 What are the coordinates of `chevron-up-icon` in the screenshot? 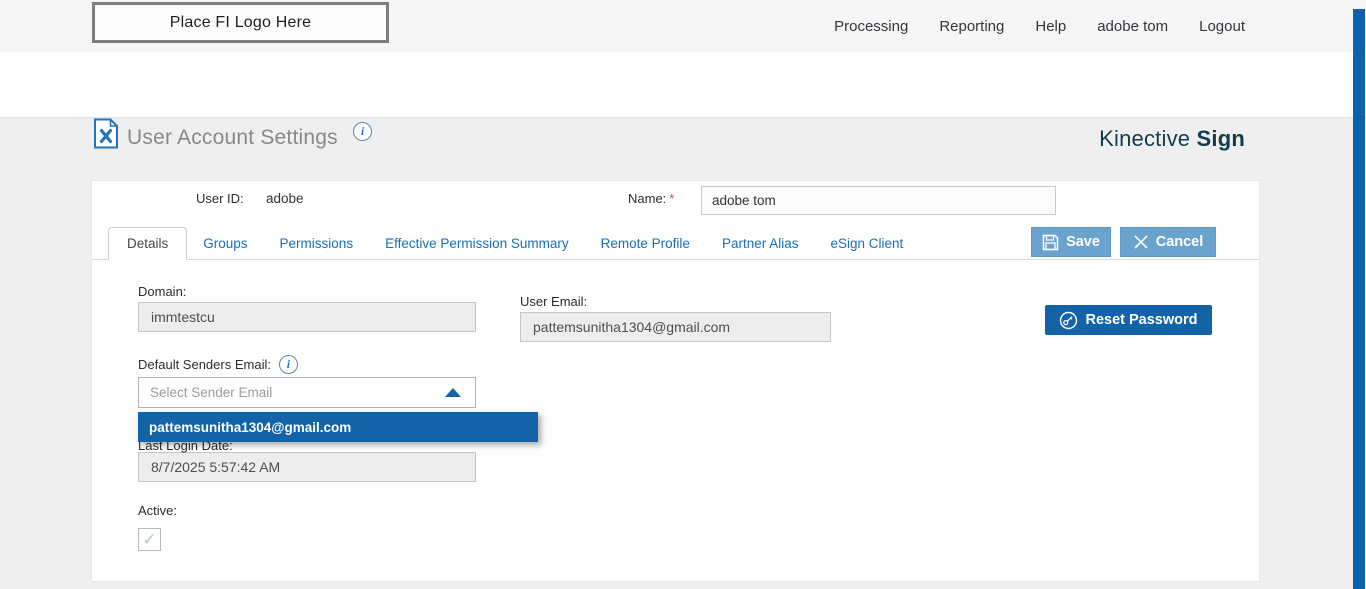 It's located at (453, 392).